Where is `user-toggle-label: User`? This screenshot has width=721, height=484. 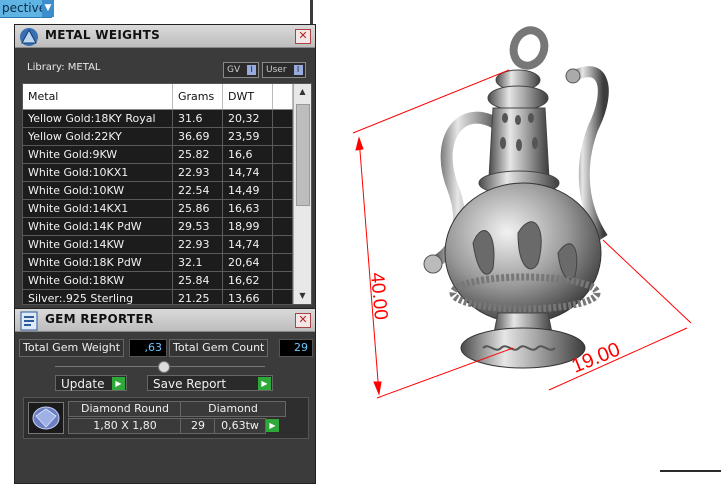 user-toggle-label: User is located at coordinates (276, 70).